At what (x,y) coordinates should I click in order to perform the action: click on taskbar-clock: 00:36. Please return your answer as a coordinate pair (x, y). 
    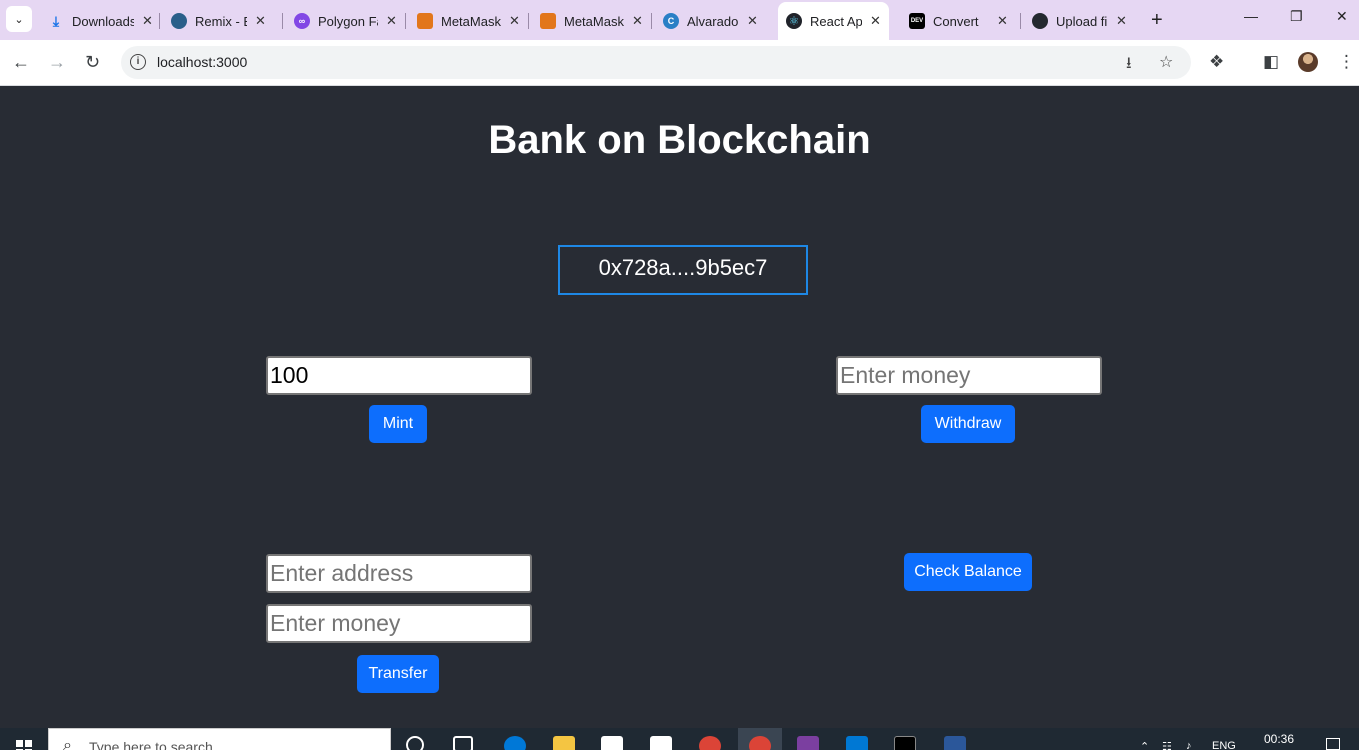
    Looking at the image, I should click on (1279, 739).